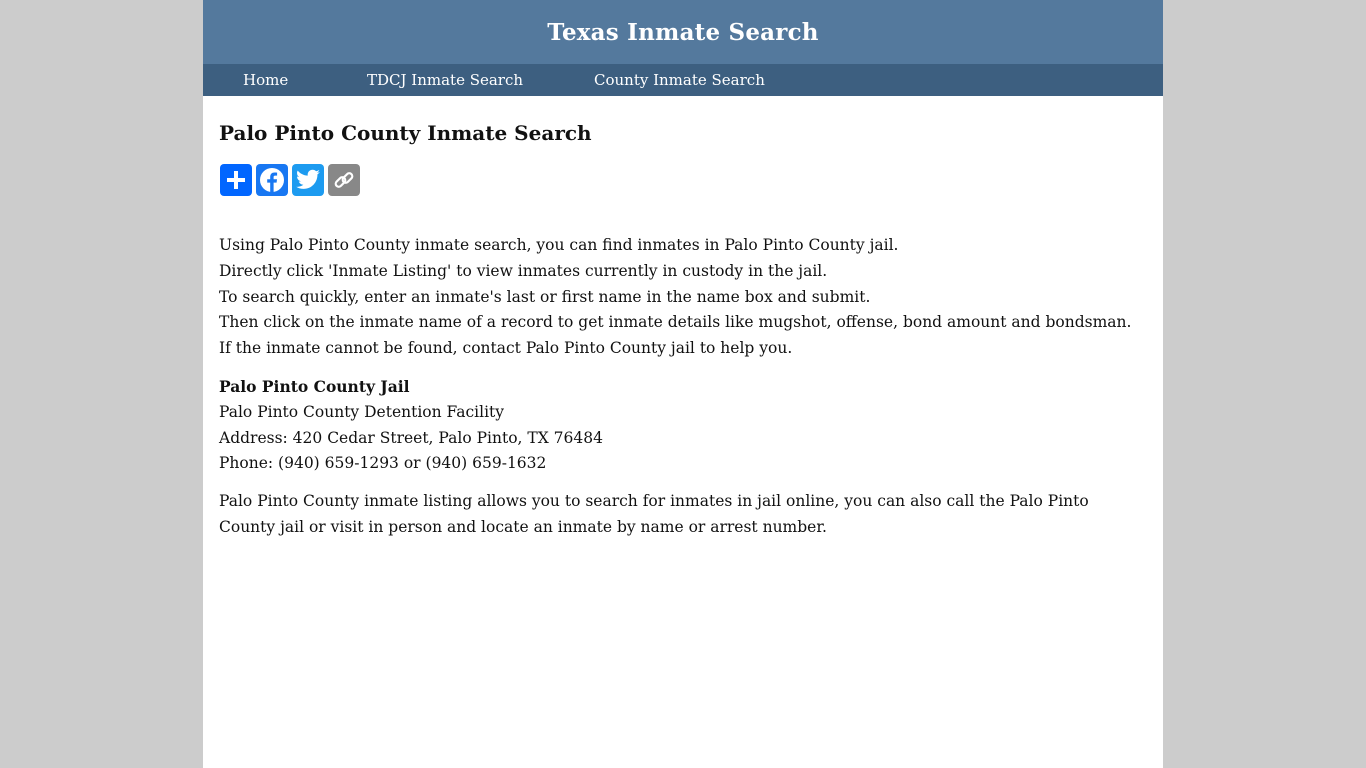 This screenshot has height=768, width=1366. I want to click on share-copy-link-button, so click(344, 180).